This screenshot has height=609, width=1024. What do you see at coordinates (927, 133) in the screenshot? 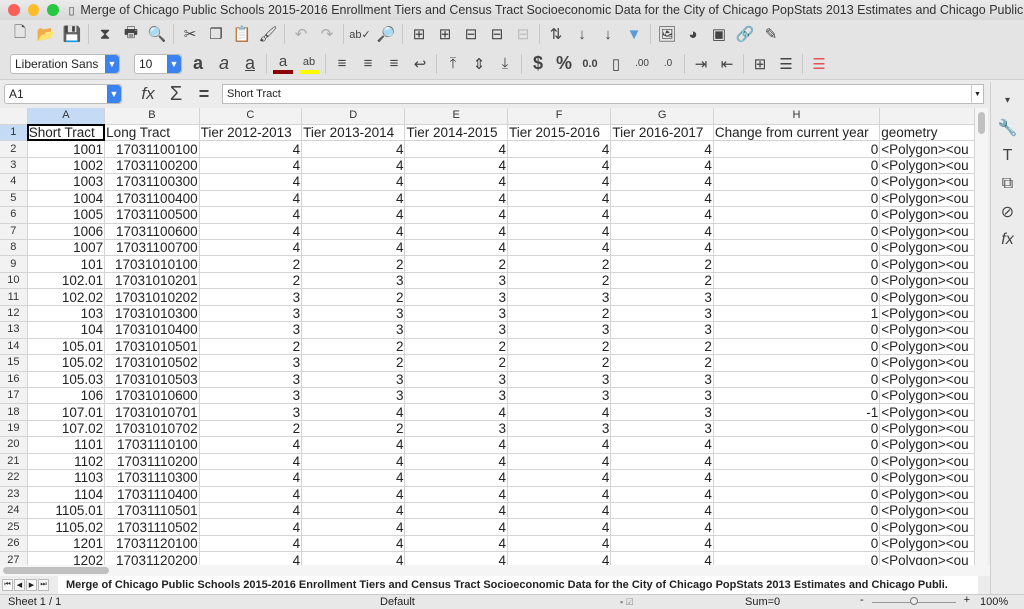
I see `cell: geometry` at bounding box center [927, 133].